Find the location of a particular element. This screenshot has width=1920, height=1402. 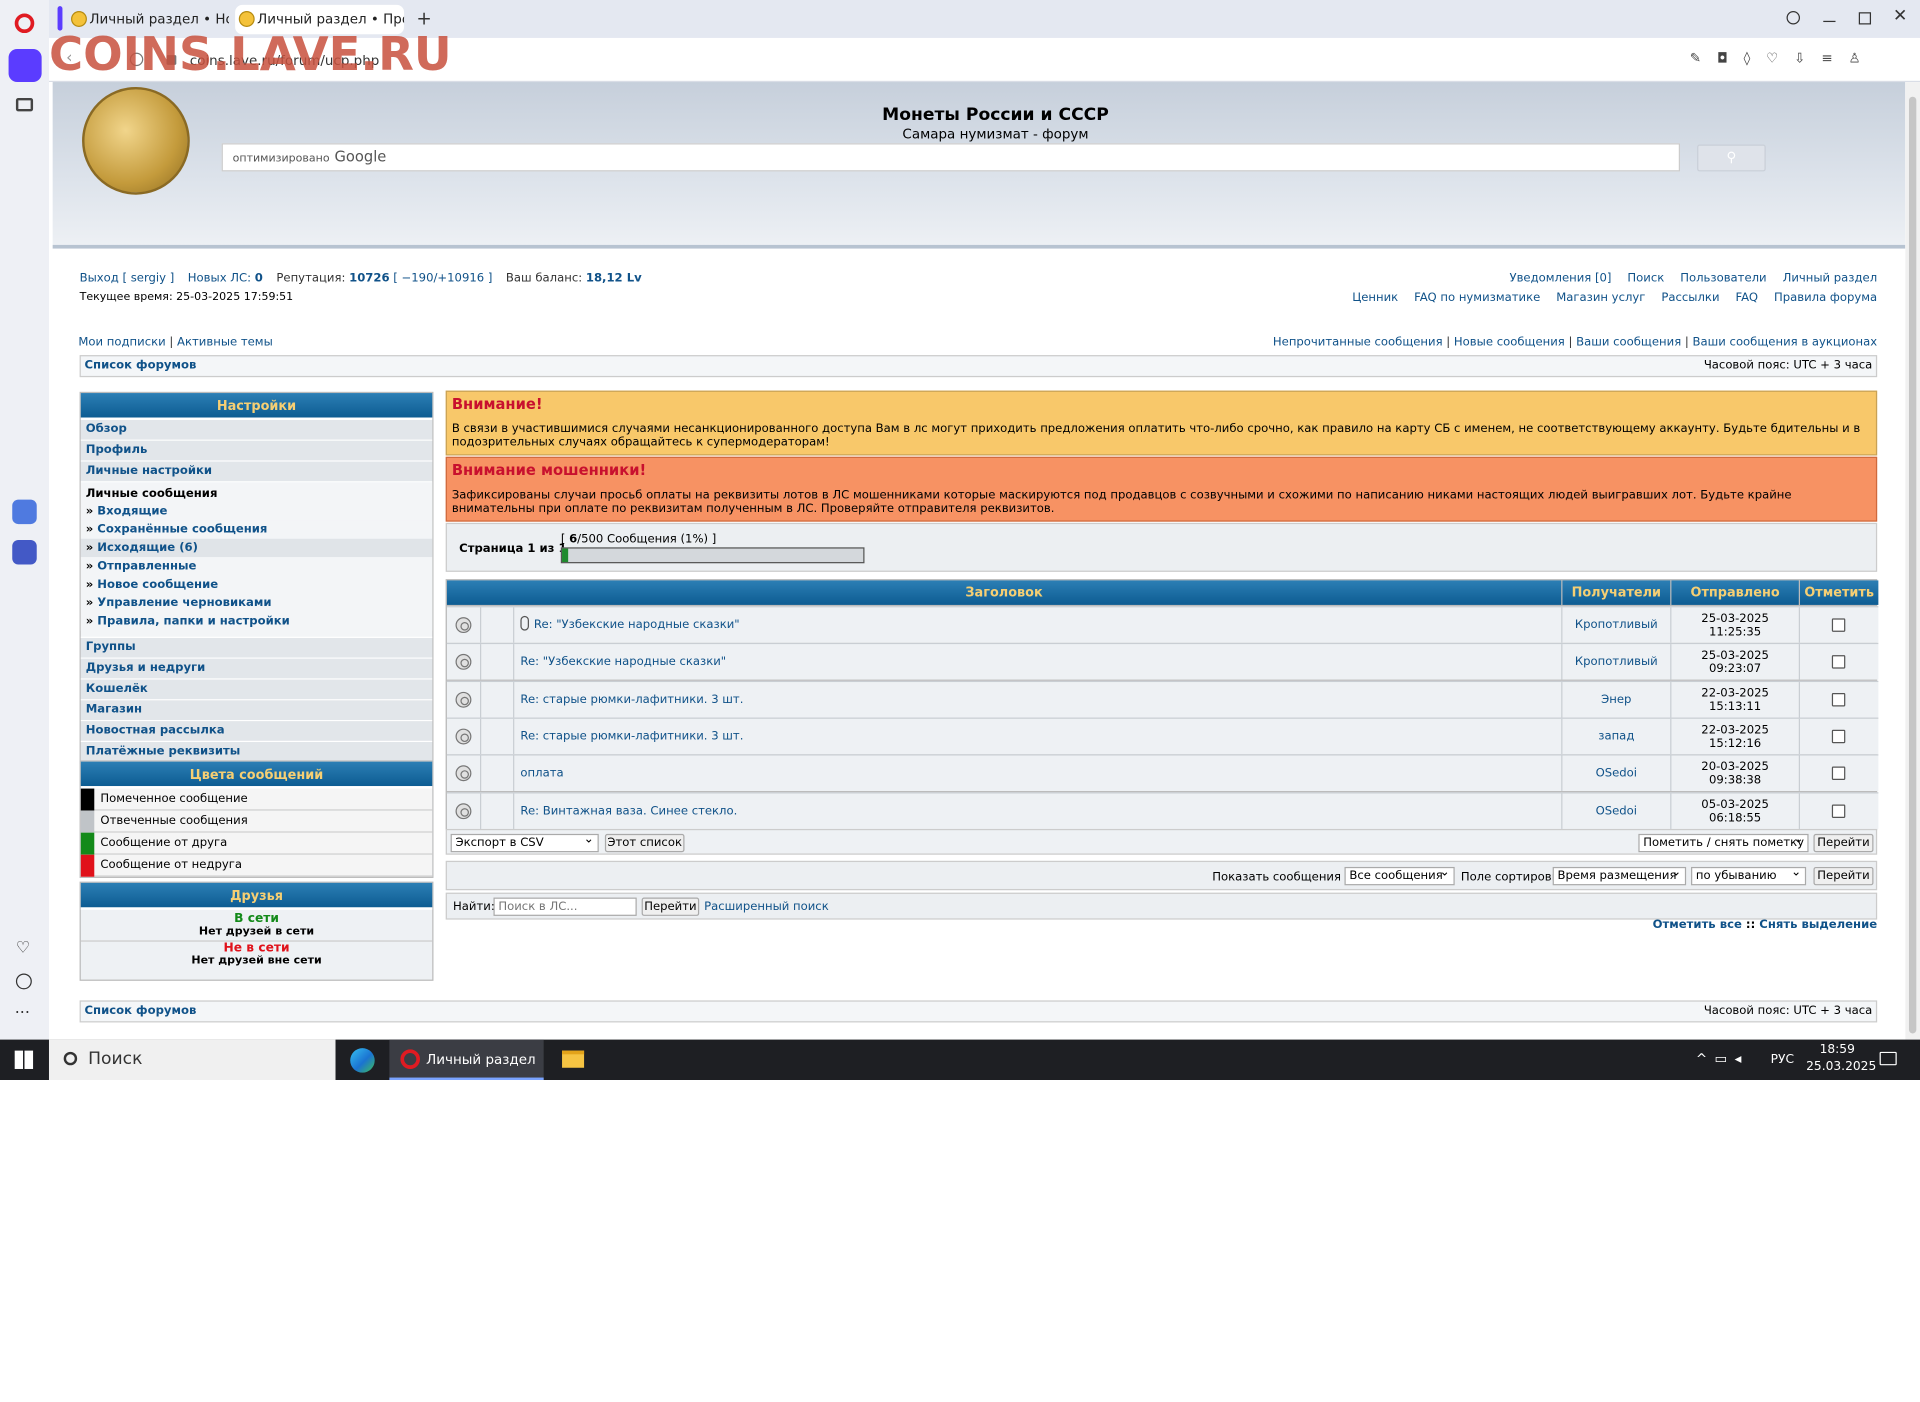

page-scrollbar is located at coordinates (1912, 561).